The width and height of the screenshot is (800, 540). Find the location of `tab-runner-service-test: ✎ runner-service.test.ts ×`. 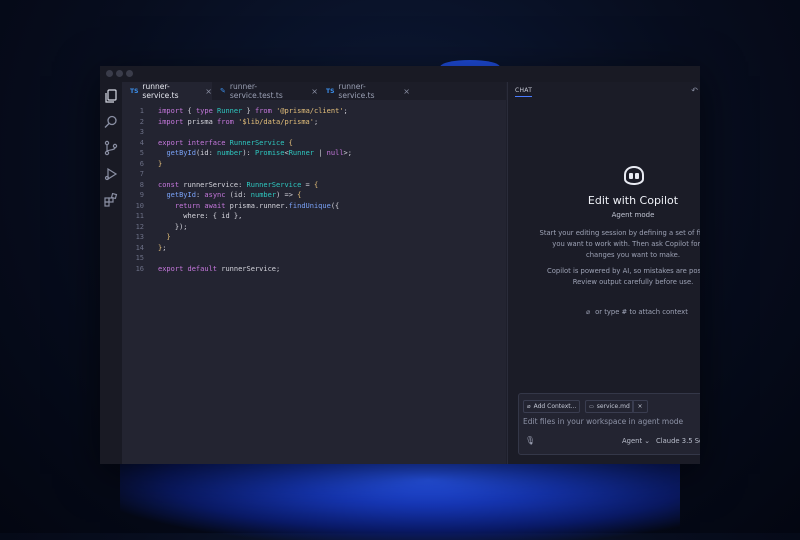

tab-runner-service-test: ✎ runner-service.test.ts × is located at coordinates (266, 91).